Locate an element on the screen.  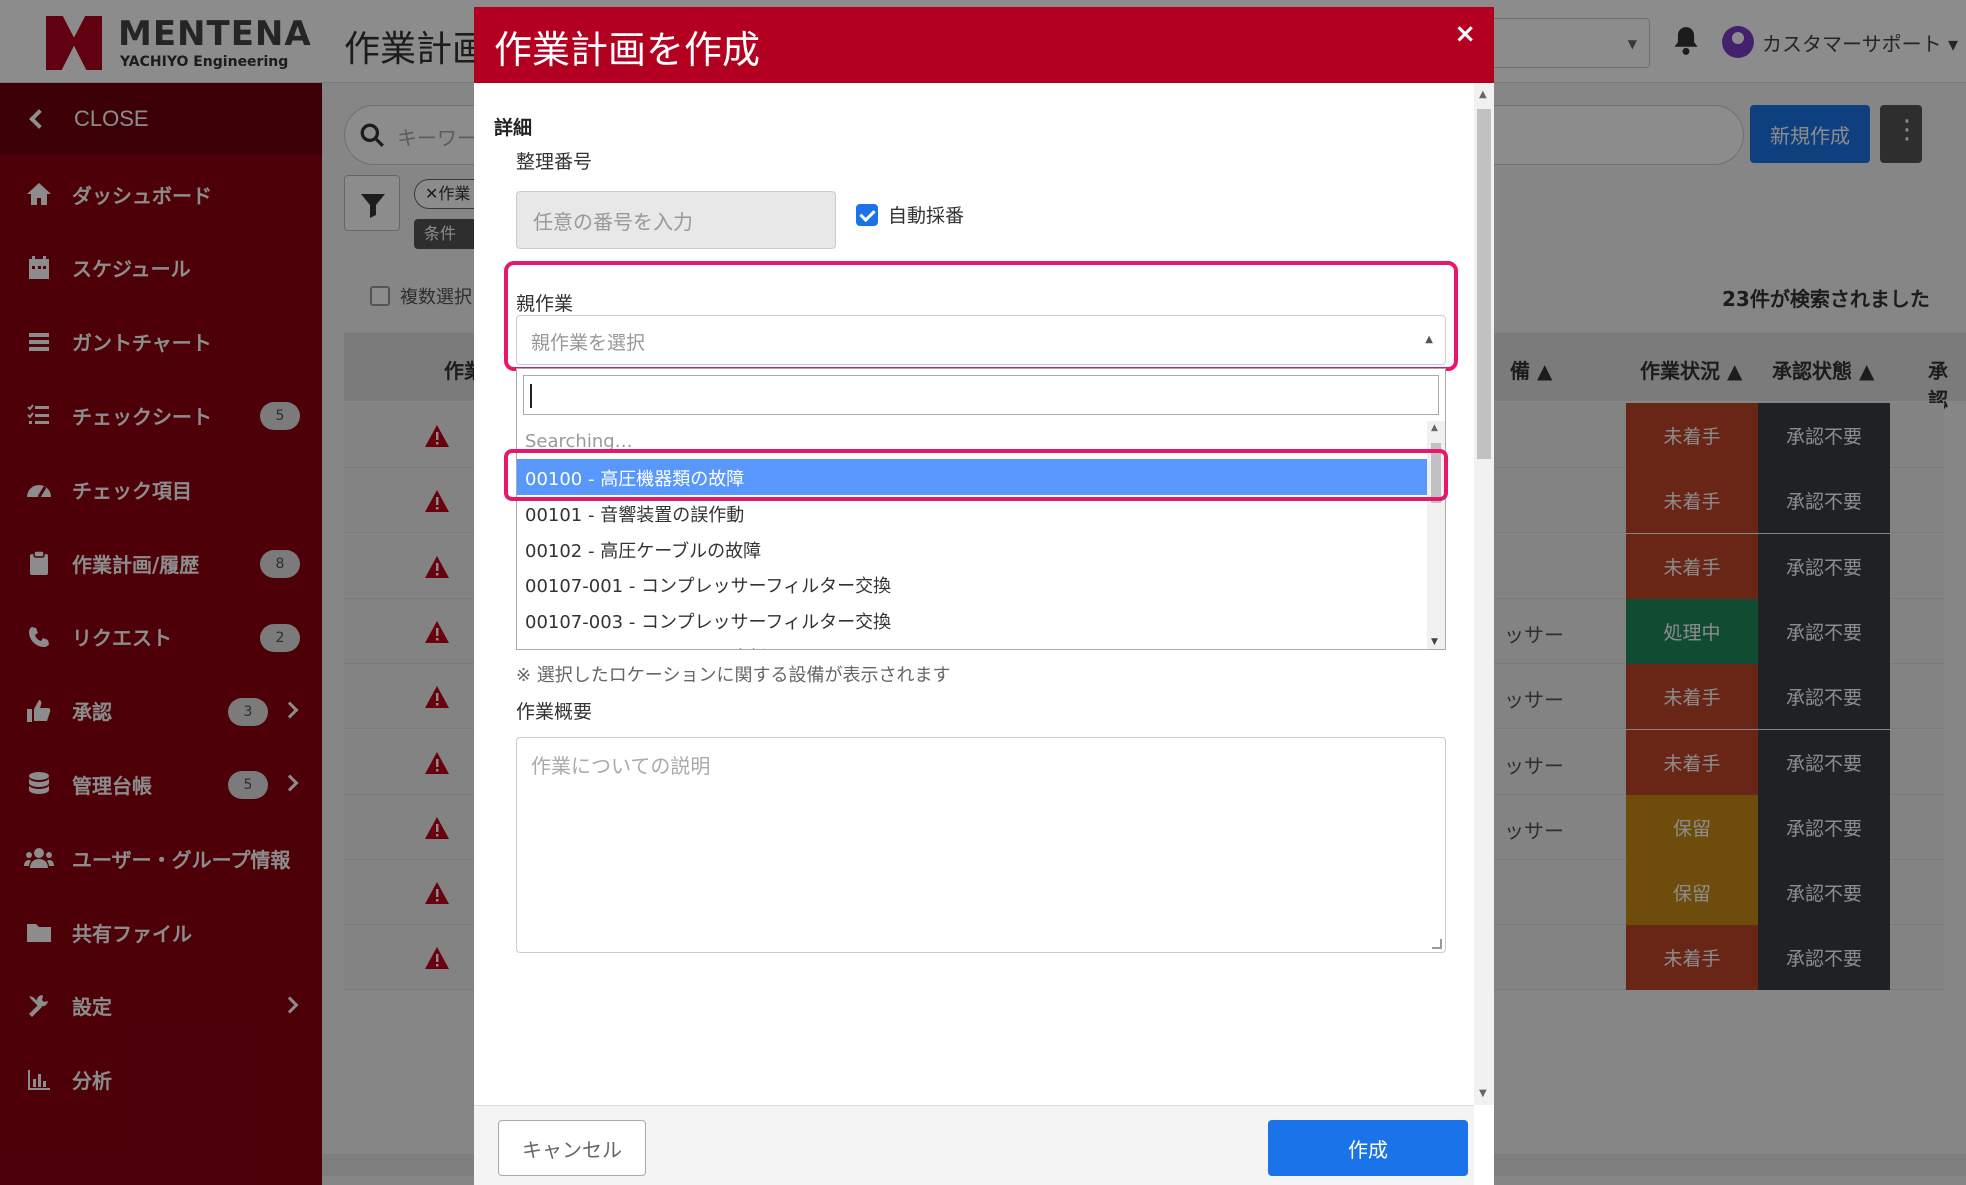
auto-number-checkbox is located at coordinates (867, 214).